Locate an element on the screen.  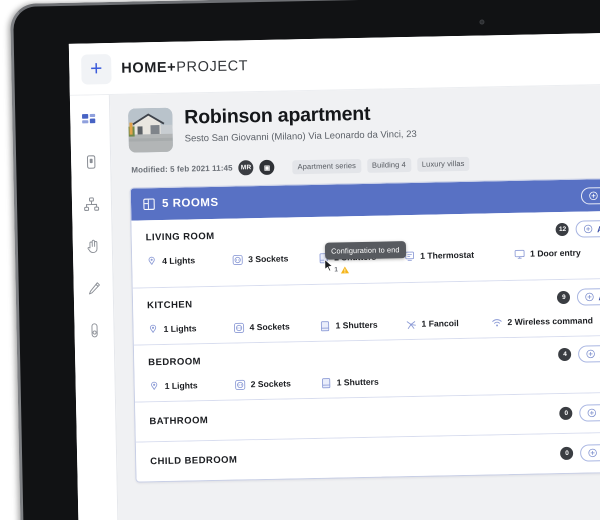
dashboard-grid-icon is located at coordinates (89, 118).